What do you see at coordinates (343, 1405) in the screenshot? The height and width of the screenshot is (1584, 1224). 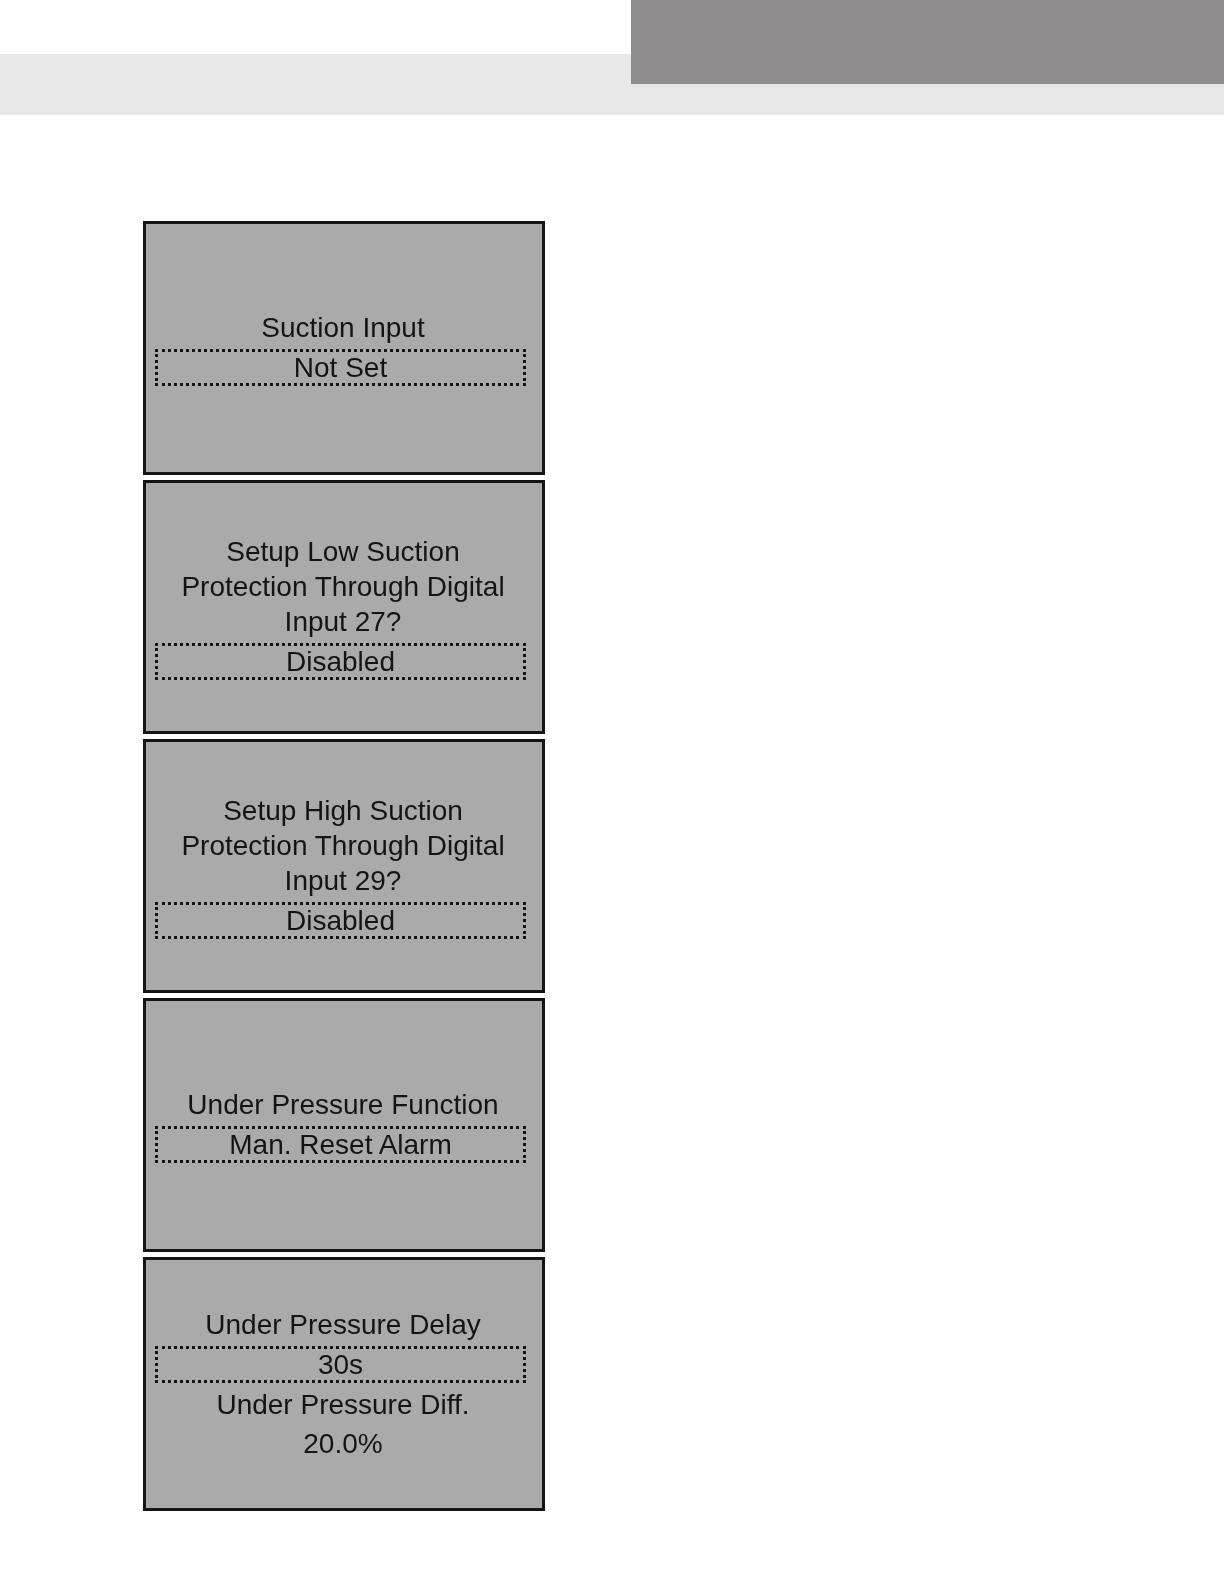 I see `prompt-text: Under Pressure Diff.` at bounding box center [343, 1405].